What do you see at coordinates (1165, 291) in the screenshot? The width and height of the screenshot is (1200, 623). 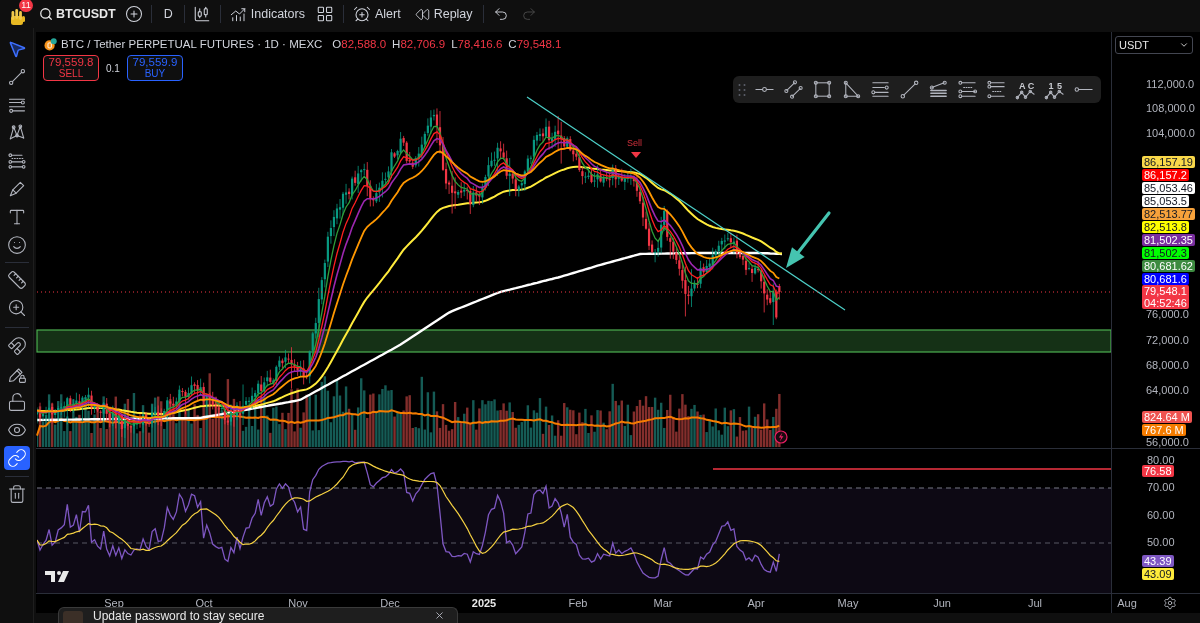 I see `current-price: 79,548.1` at bounding box center [1165, 291].